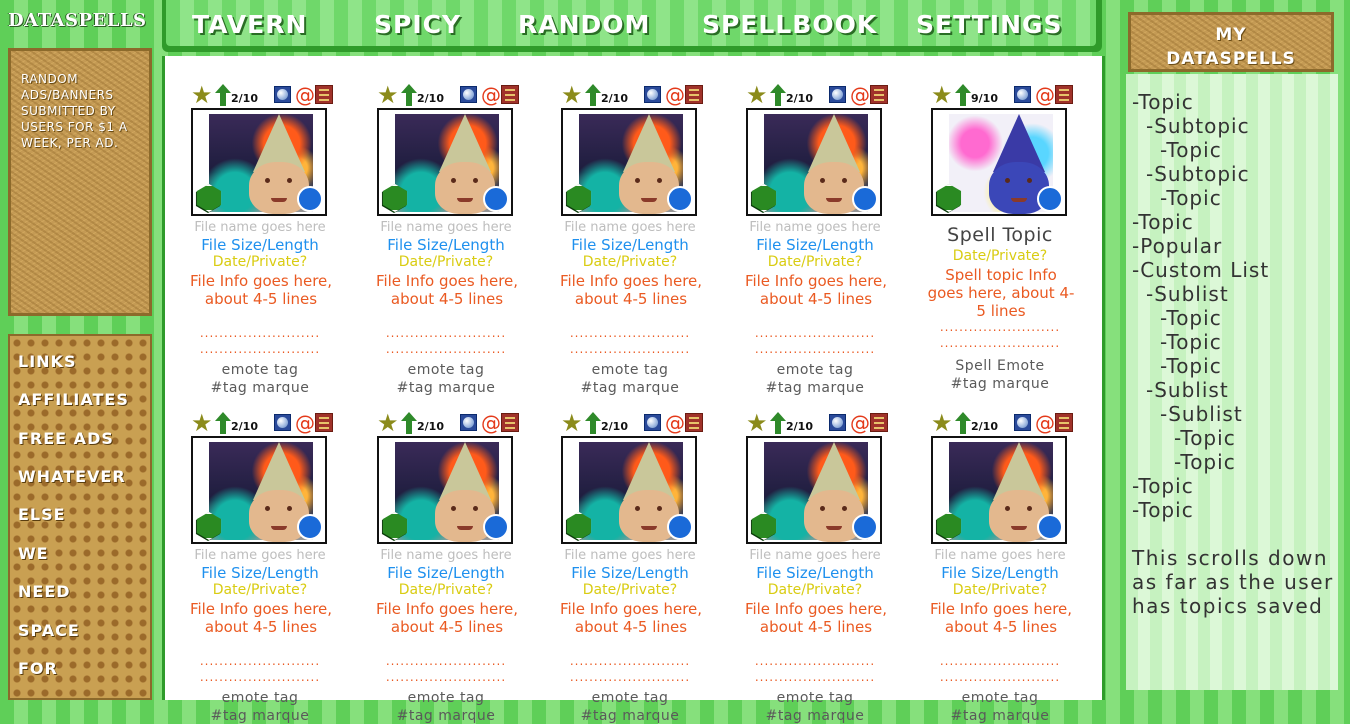 The height and width of the screenshot is (724, 1350). I want to click on link-for: FOR, so click(38, 668).